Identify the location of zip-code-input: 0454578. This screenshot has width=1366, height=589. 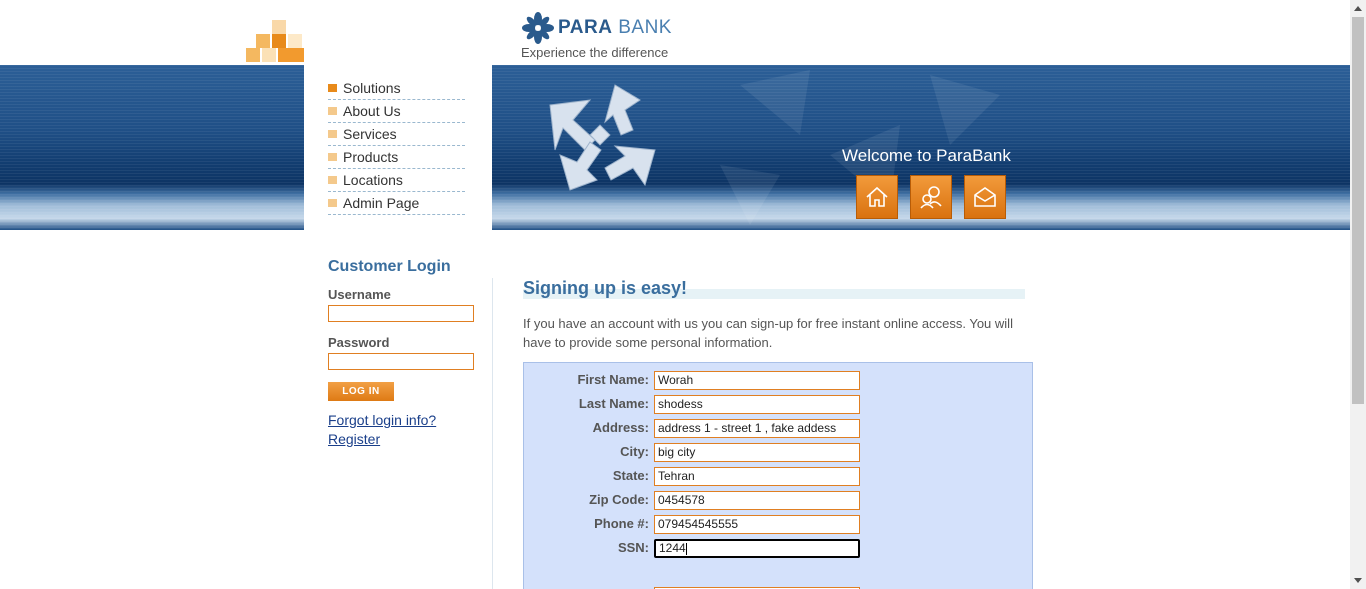
(757, 500).